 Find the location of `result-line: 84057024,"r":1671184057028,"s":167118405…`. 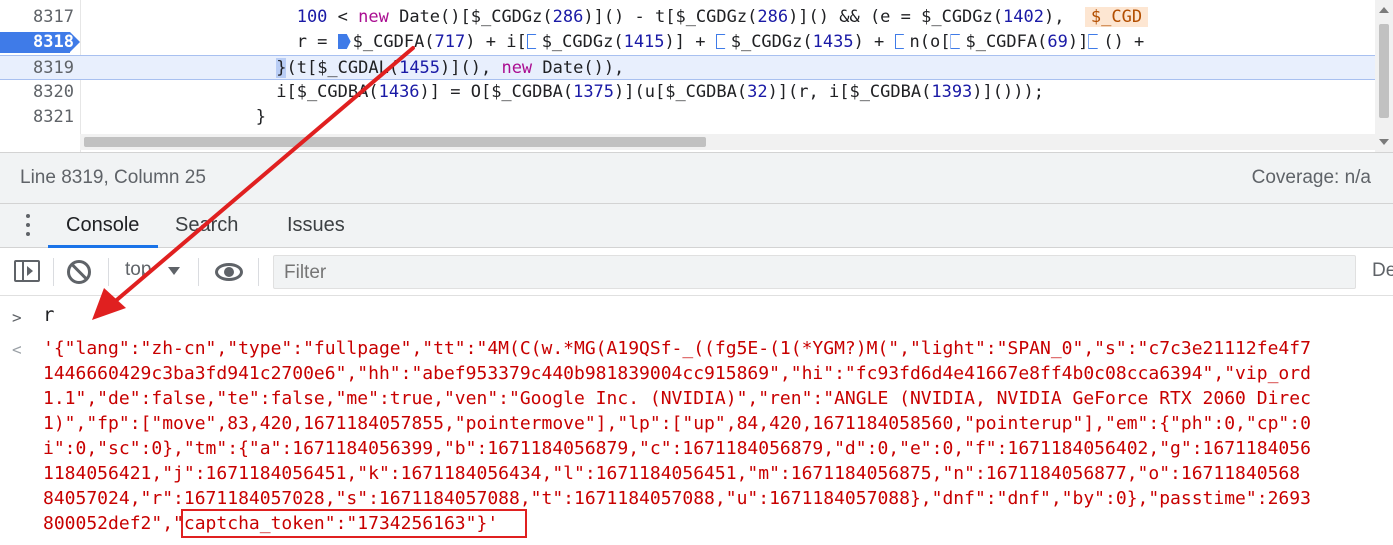

result-line: 84057024,"r":1671184057028,"s":167118405… is located at coordinates (677, 498).